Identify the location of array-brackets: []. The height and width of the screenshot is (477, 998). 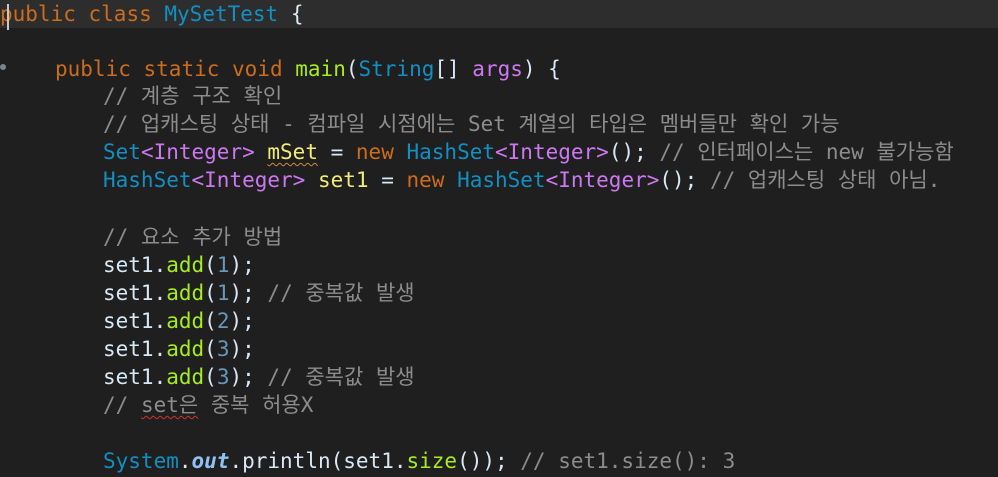
(453, 69).